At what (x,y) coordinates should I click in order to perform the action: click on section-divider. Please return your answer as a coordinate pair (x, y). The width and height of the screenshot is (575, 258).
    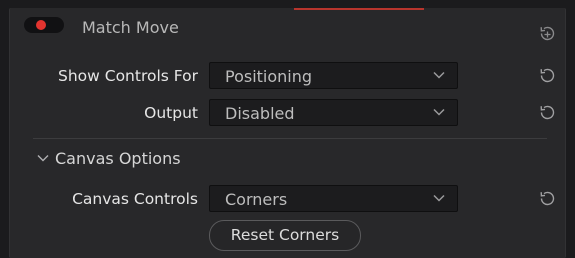
    Looking at the image, I should click on (290, 138).